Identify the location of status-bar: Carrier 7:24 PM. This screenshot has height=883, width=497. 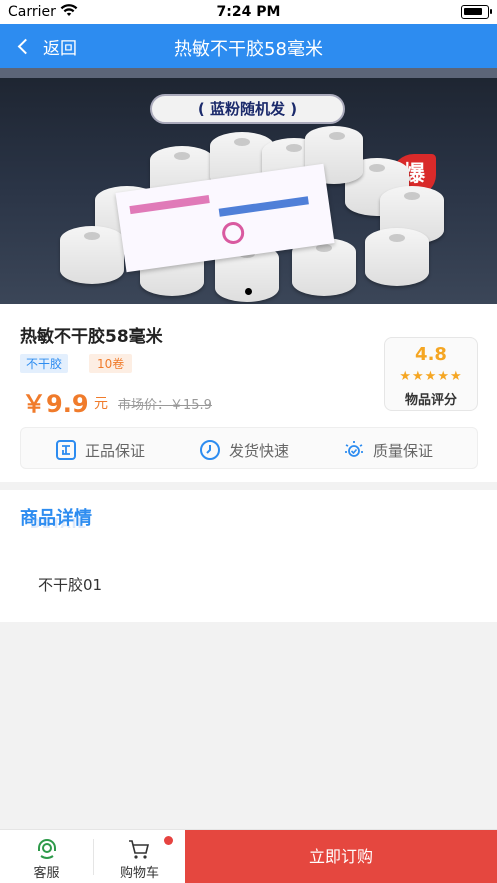
(248, 12).